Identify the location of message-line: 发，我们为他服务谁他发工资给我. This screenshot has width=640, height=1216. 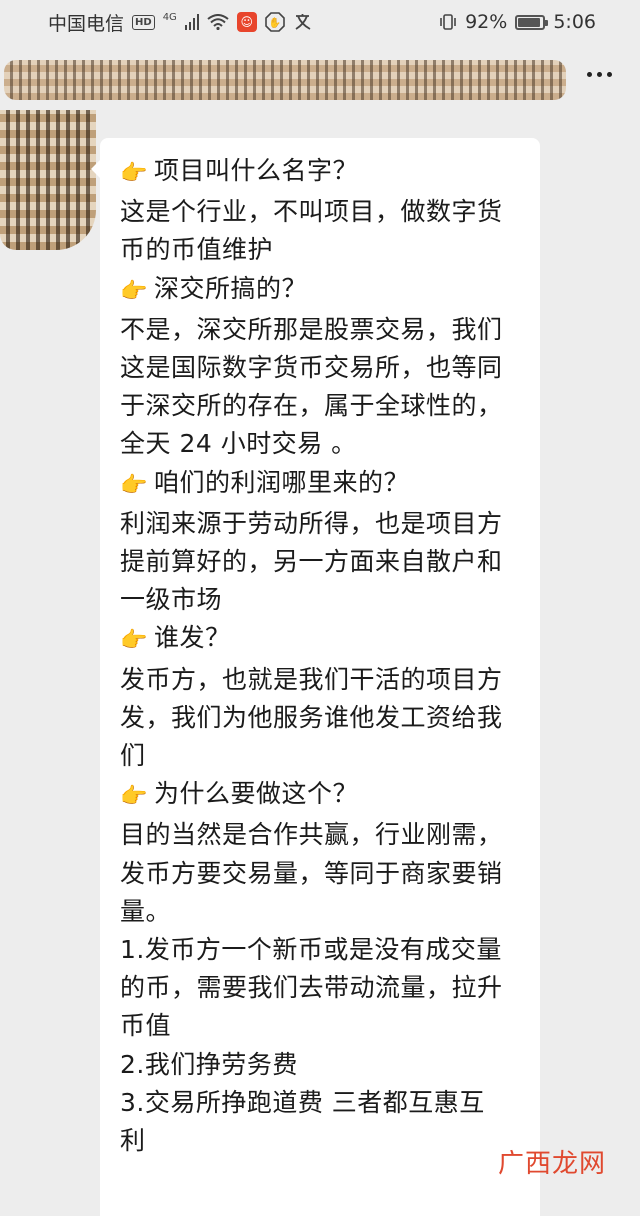
(321, 718).